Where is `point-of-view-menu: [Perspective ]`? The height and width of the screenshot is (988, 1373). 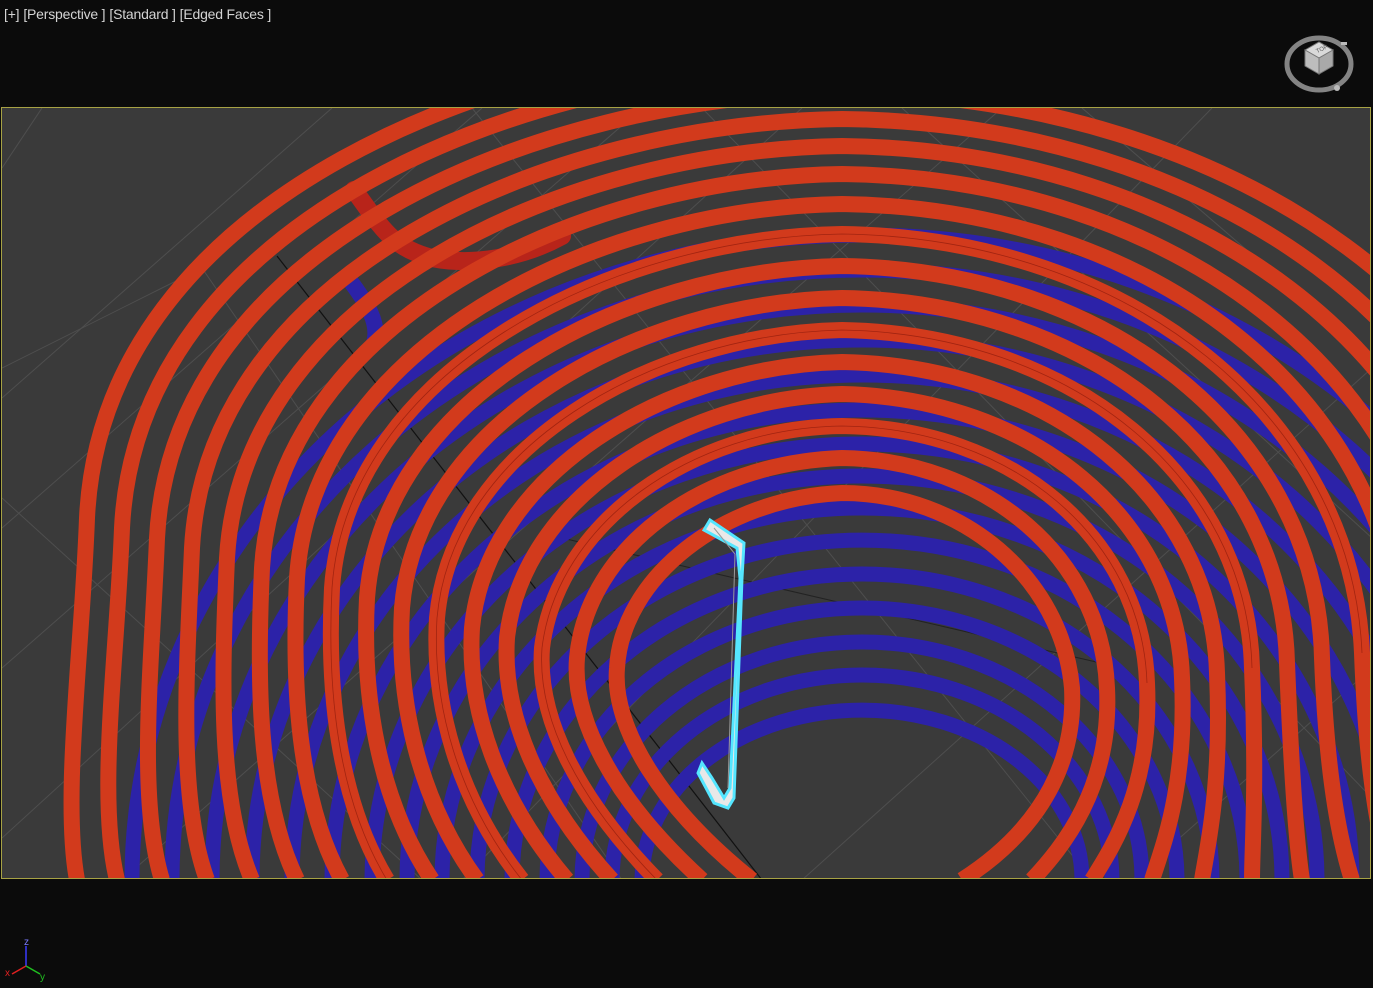 point-of-view-menu: [Perspective ] is located at coordinates (64, 14).